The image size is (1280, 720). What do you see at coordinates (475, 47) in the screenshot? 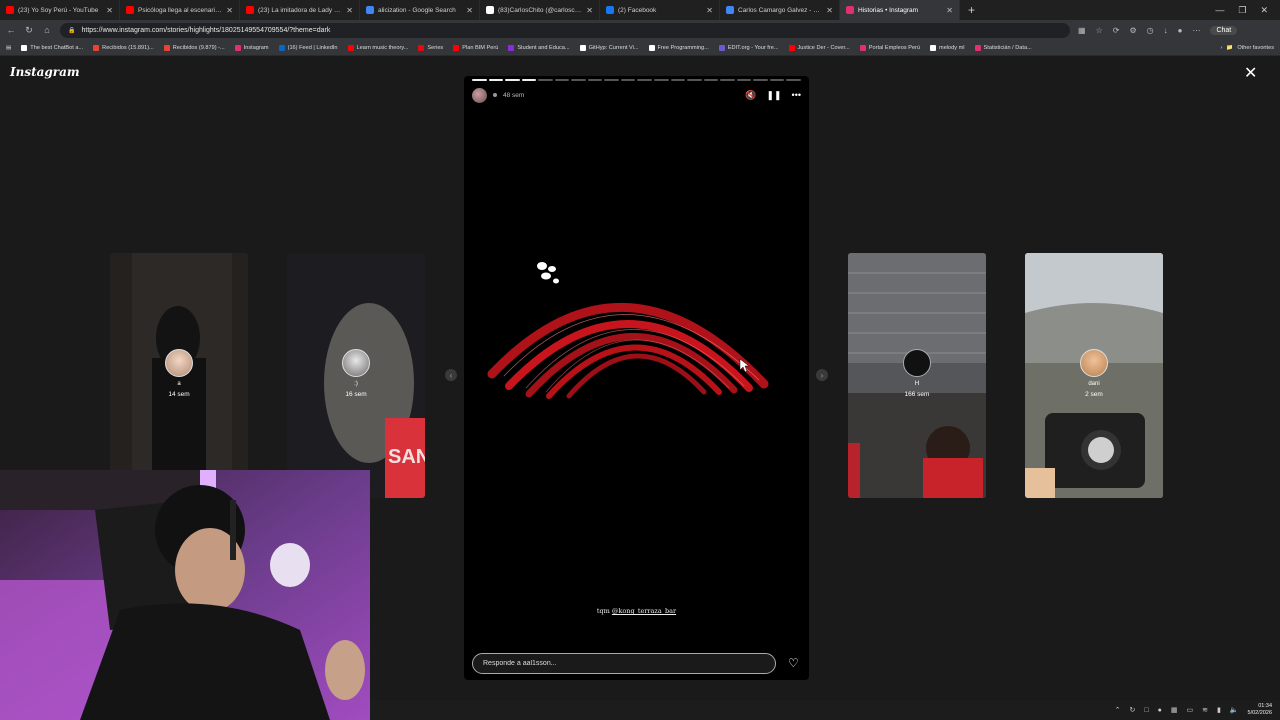
I see `bookmark-item: Plan BIM Perú` at bounding box center [475, 47].